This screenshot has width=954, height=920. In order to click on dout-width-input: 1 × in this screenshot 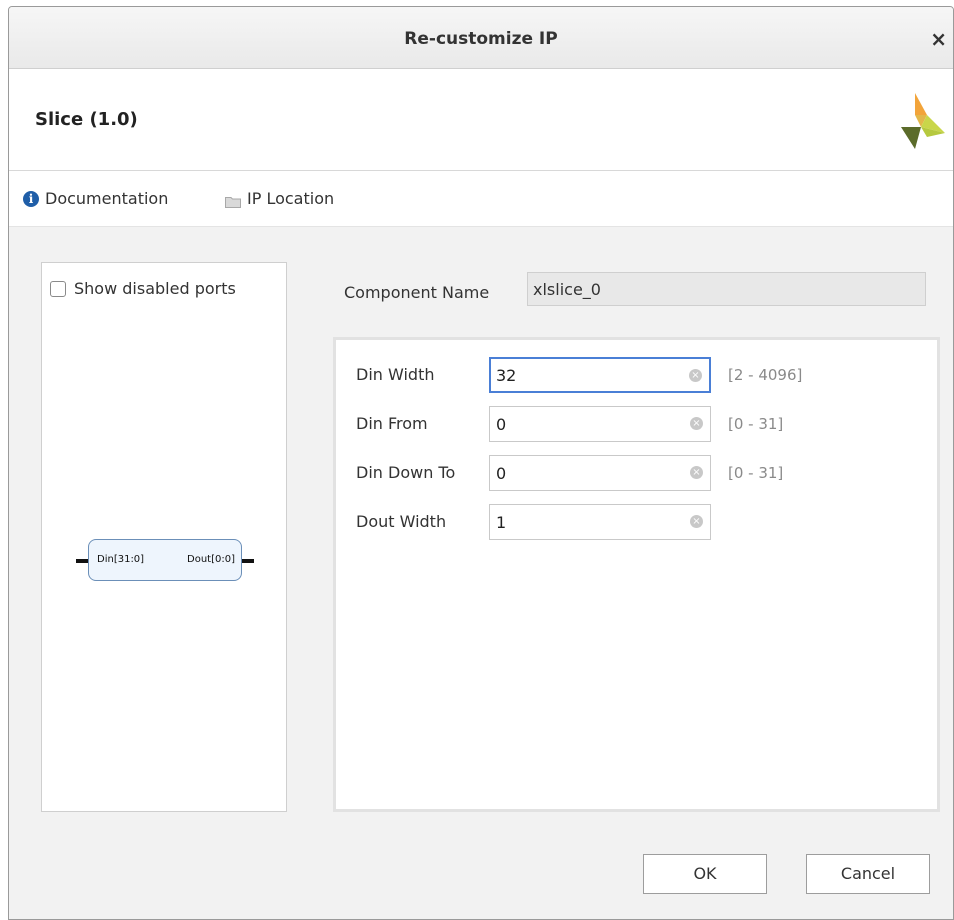, I will do `click(600, 522)`.